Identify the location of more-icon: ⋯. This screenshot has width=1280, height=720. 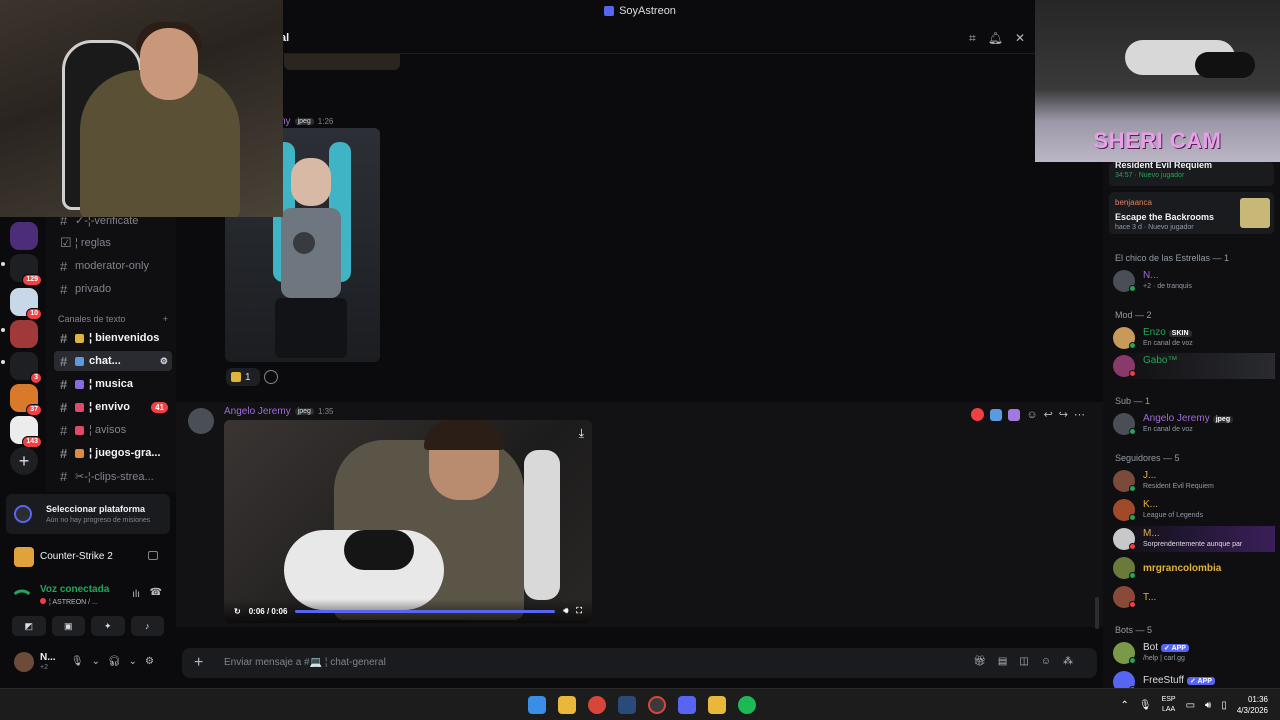
(1079, 414).